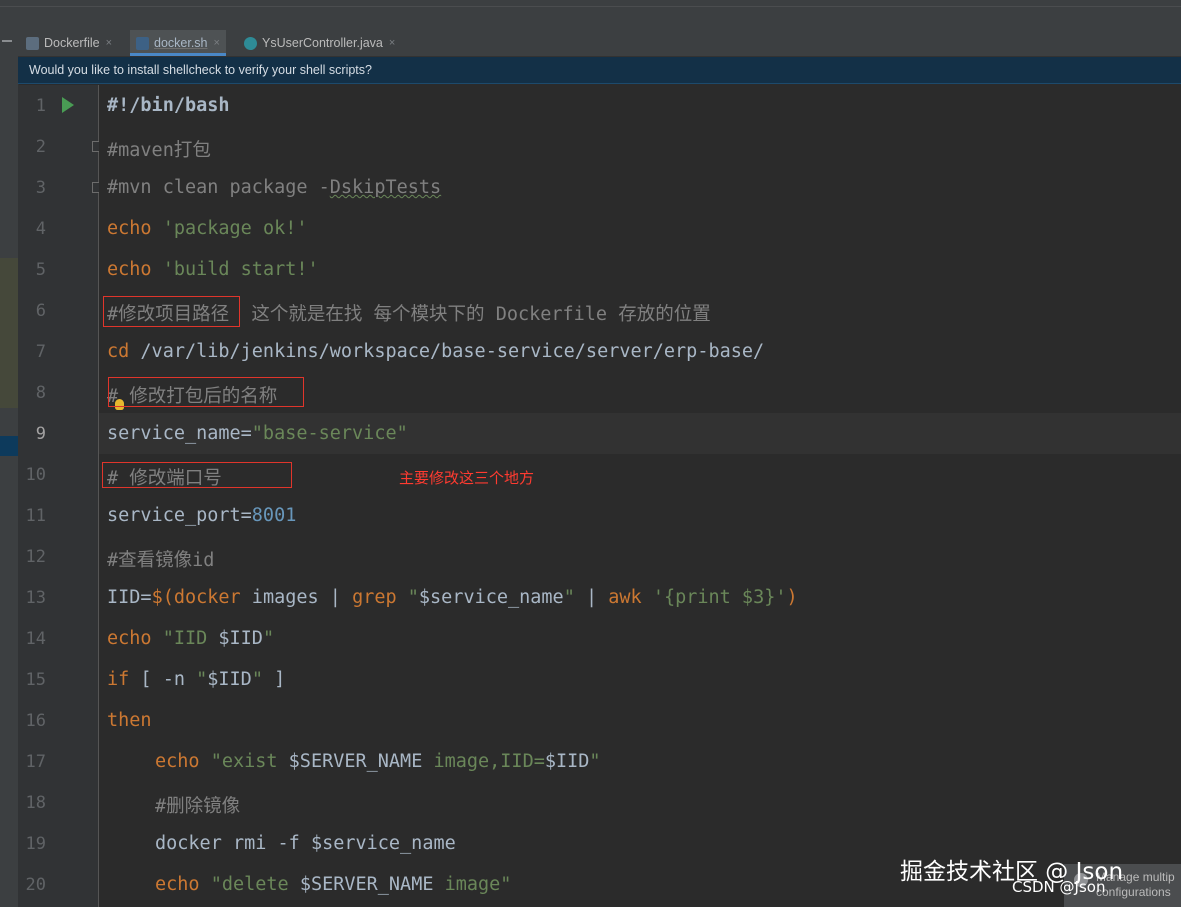 The image size is (1181, 907). Describe the element at coordinates (168, 105) in the screenshot. I see `code-line-1: #!/bin/bash` at that location.